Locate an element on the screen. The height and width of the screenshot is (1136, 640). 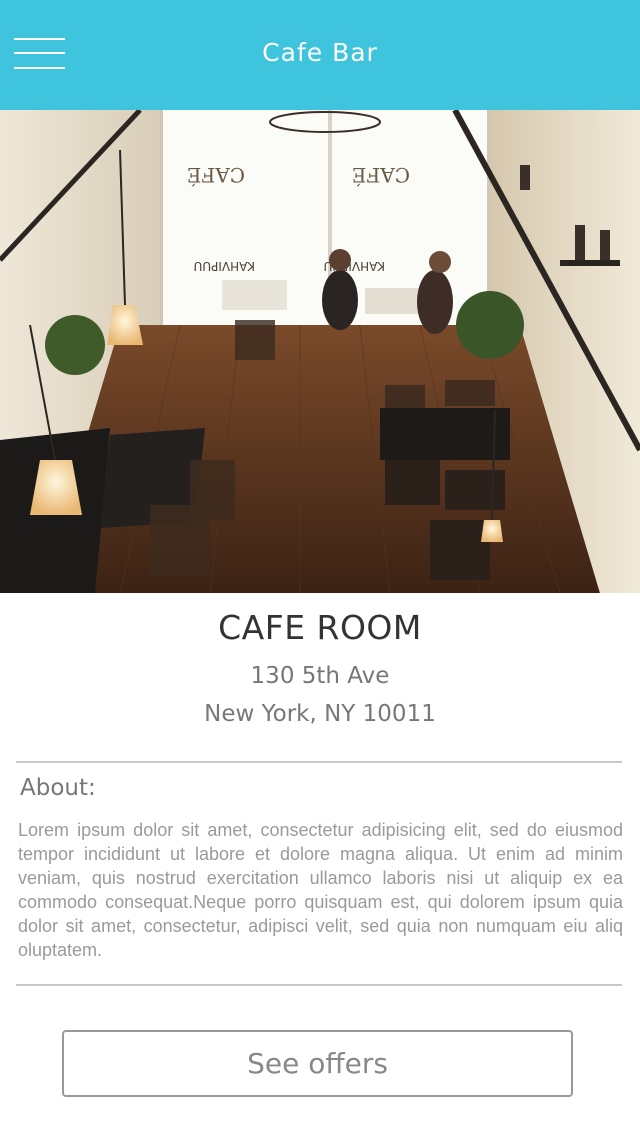
divider-top is located at coordinates (319, 762).